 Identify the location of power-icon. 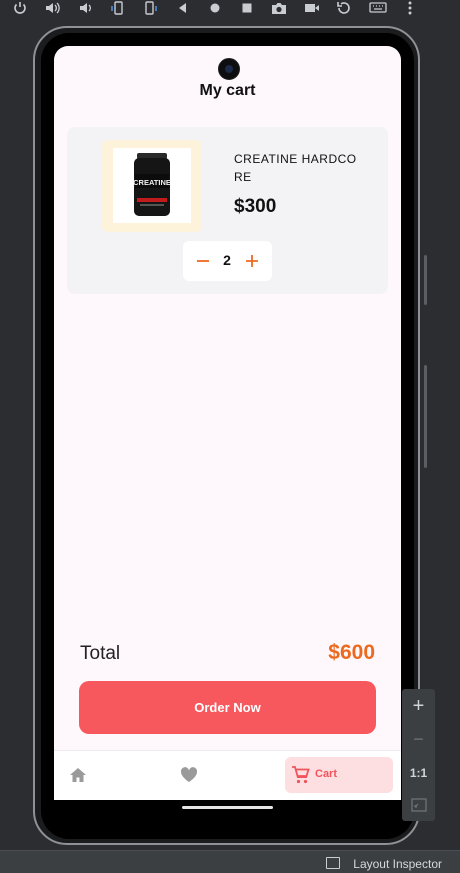
(20, 8).